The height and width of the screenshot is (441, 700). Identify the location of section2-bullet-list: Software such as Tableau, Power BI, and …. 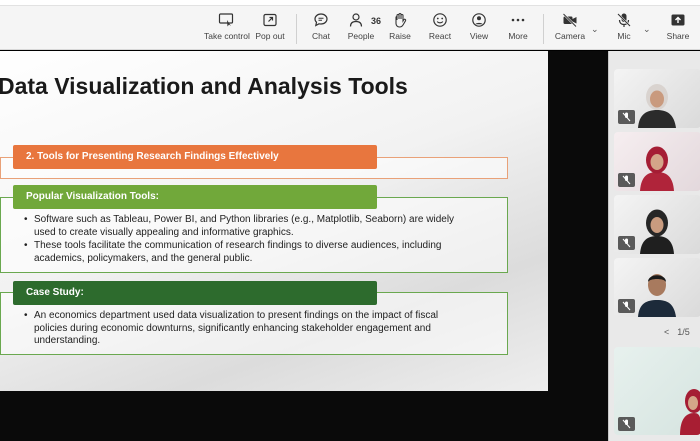
(244, 240).